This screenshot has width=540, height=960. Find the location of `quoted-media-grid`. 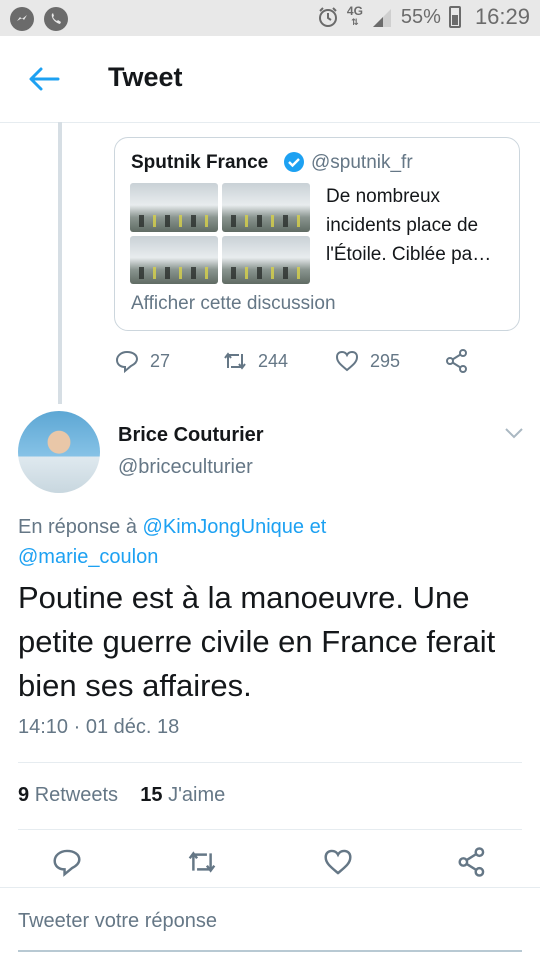

quoted-media-grid is located at coordinates (220, 233).